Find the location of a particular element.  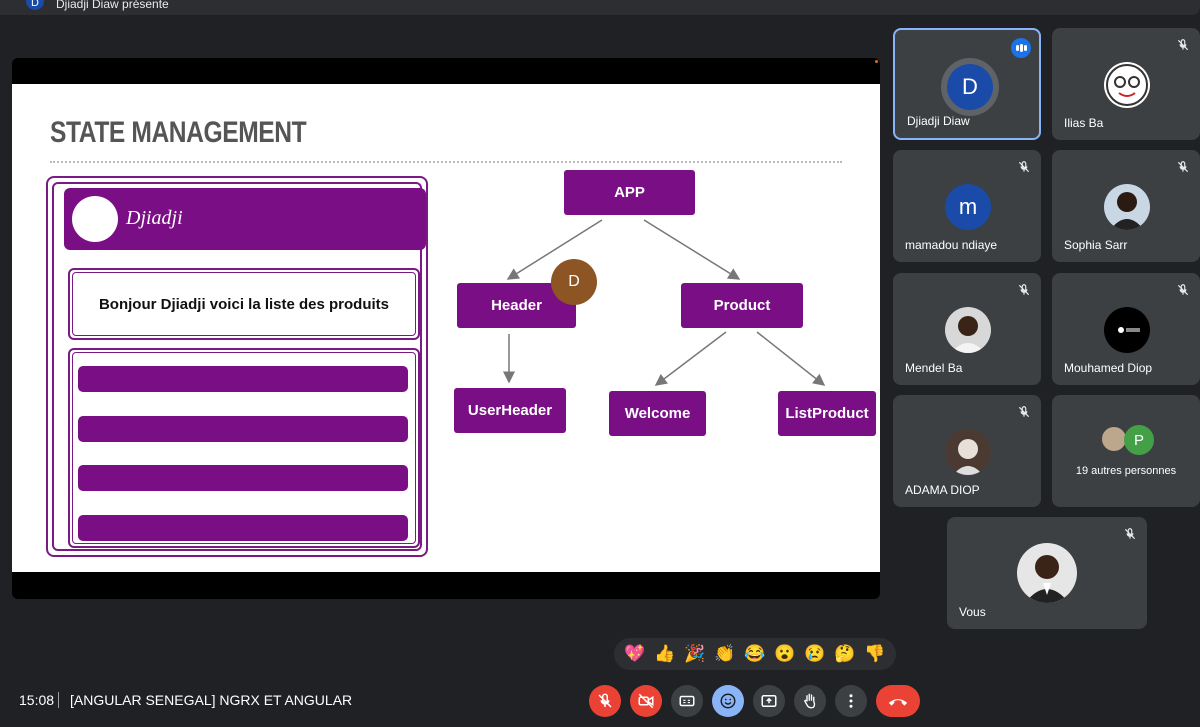

presenter-avatar: D is located at coordinates (35, 5).